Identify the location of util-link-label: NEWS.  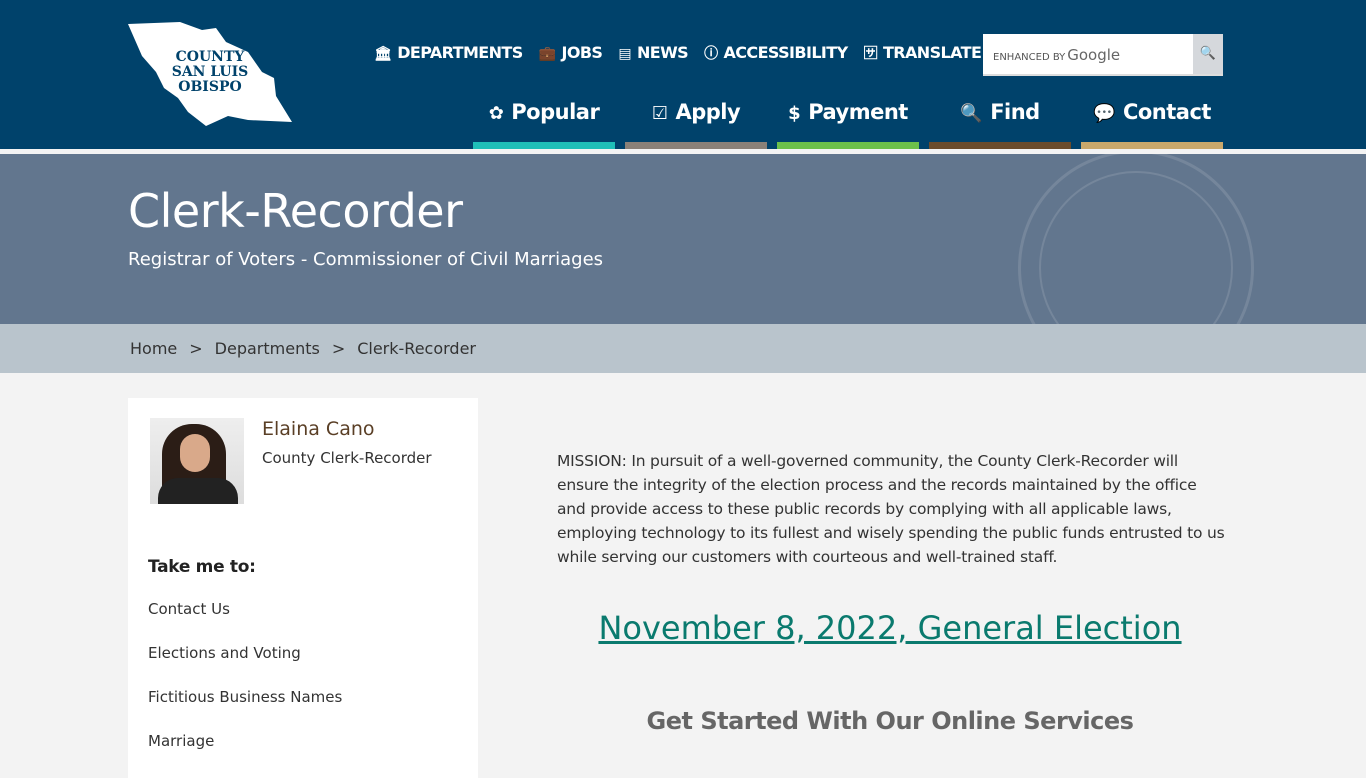
(663, 52).